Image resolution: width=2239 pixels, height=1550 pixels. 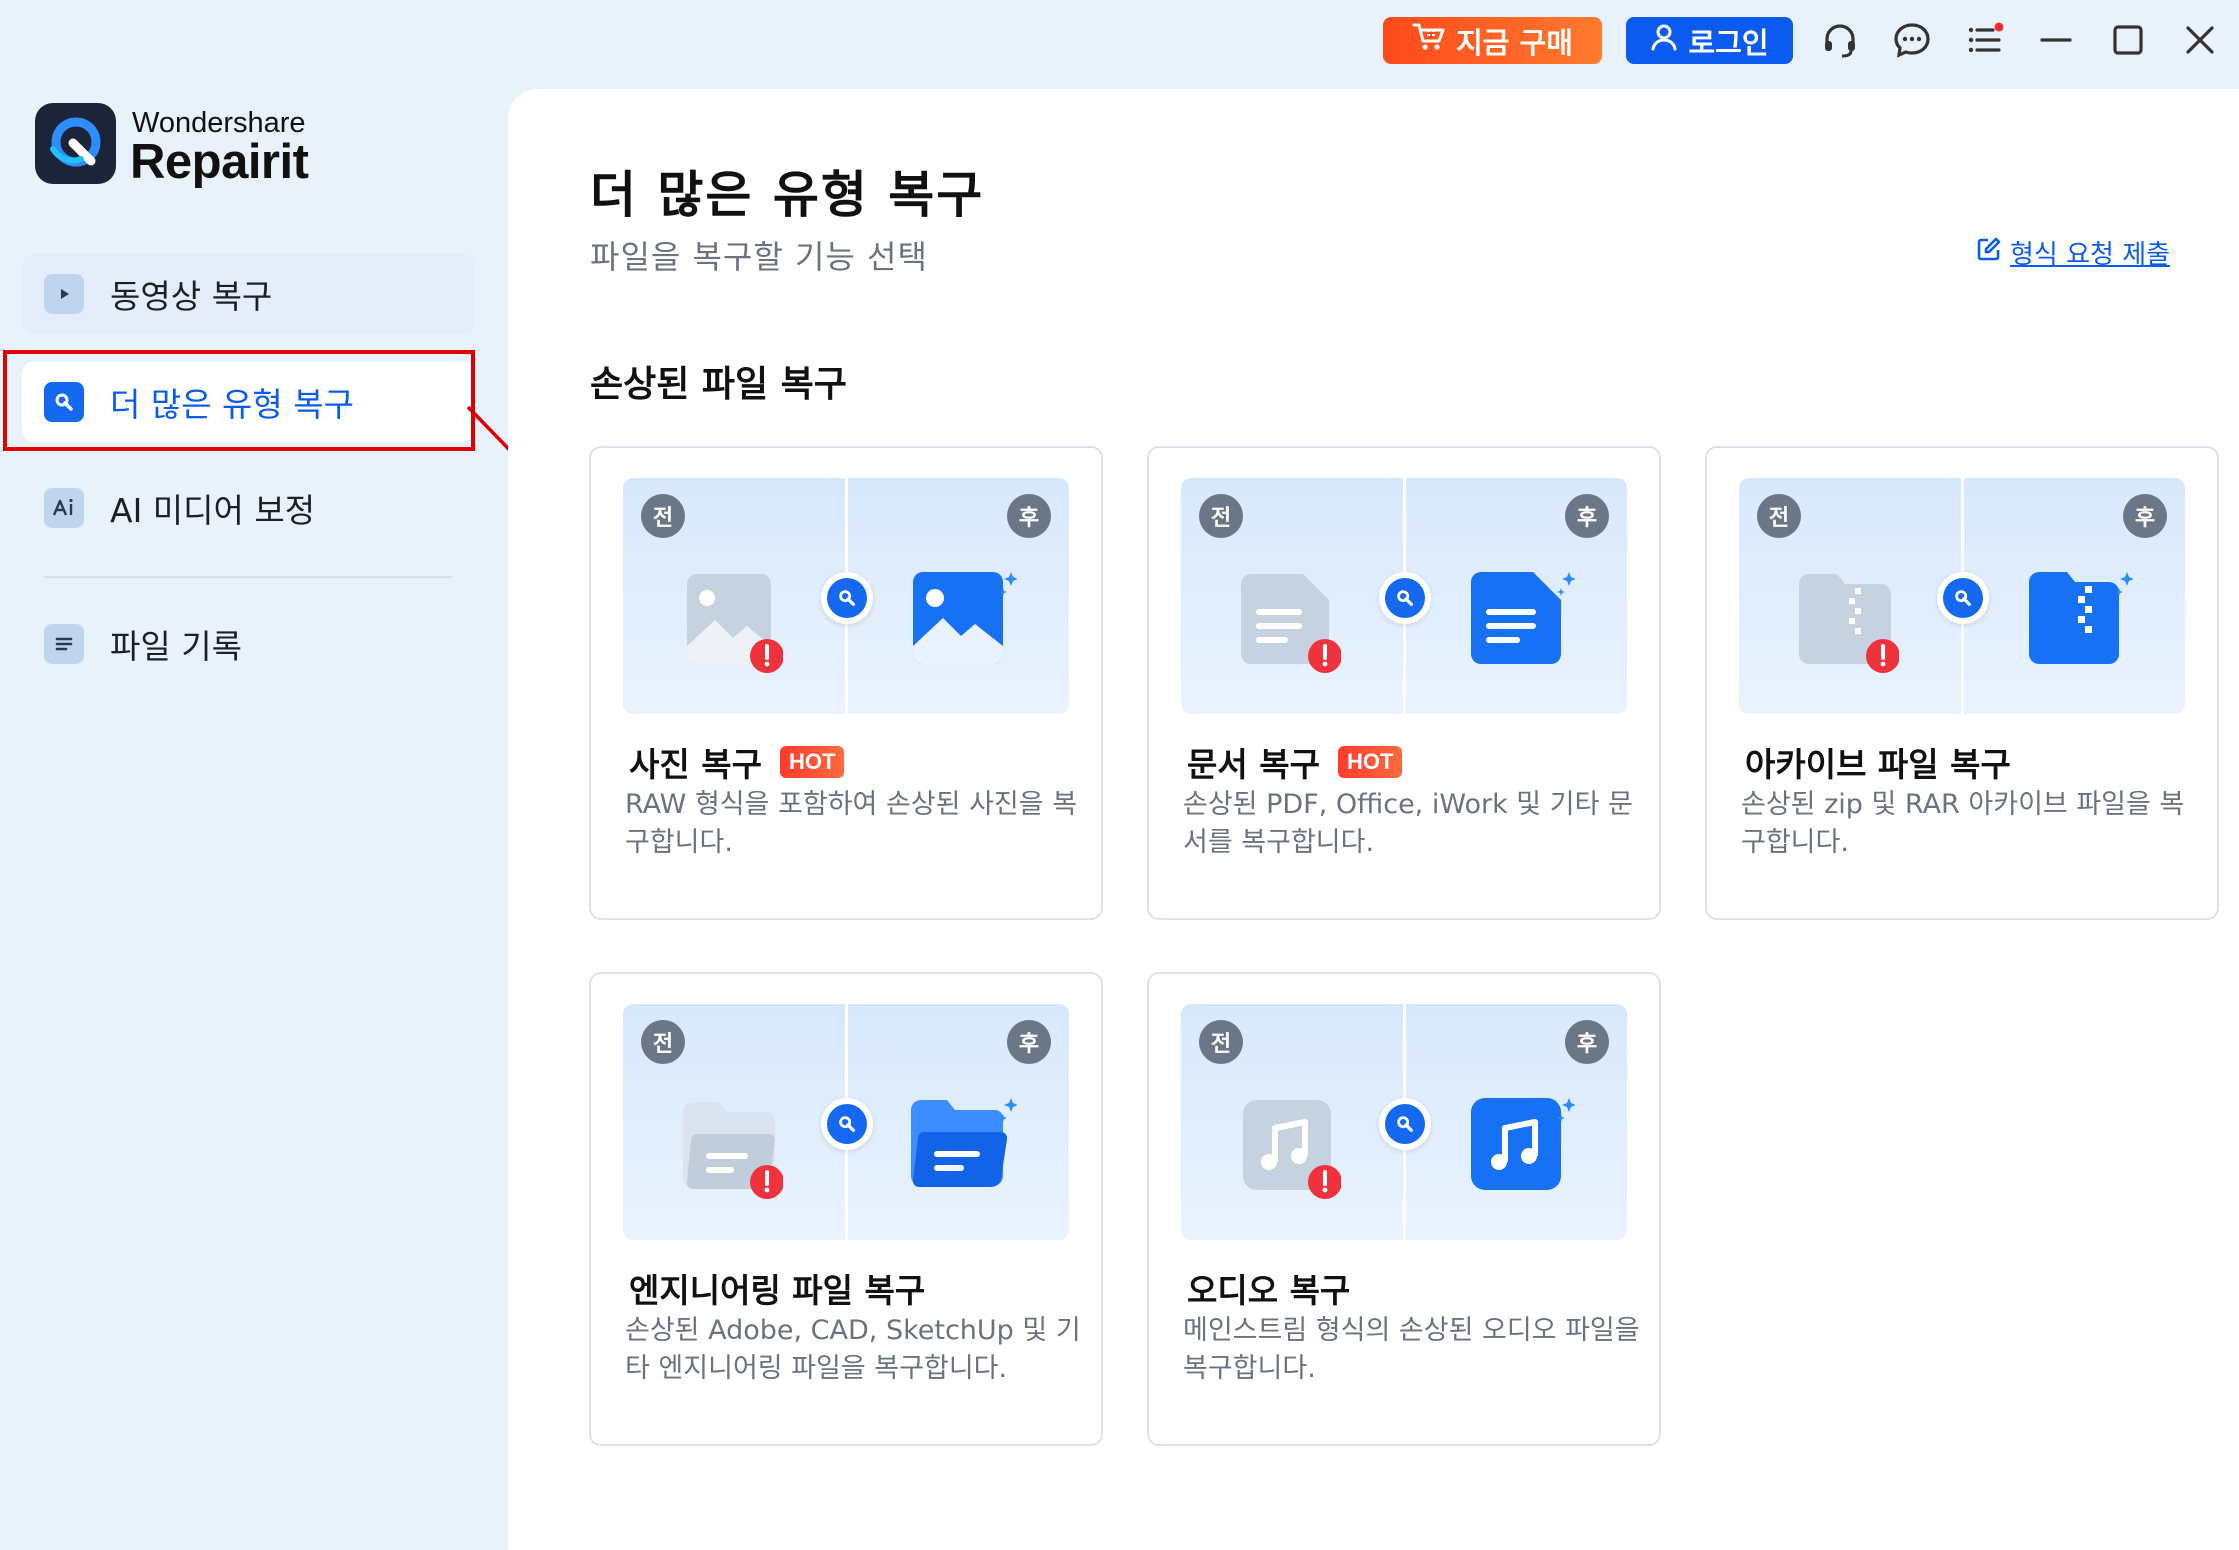 What do you see at coordinates (733, 1150) in the screenshot?
I see `broken-folder-icon` at bounding box center [733, 1150].